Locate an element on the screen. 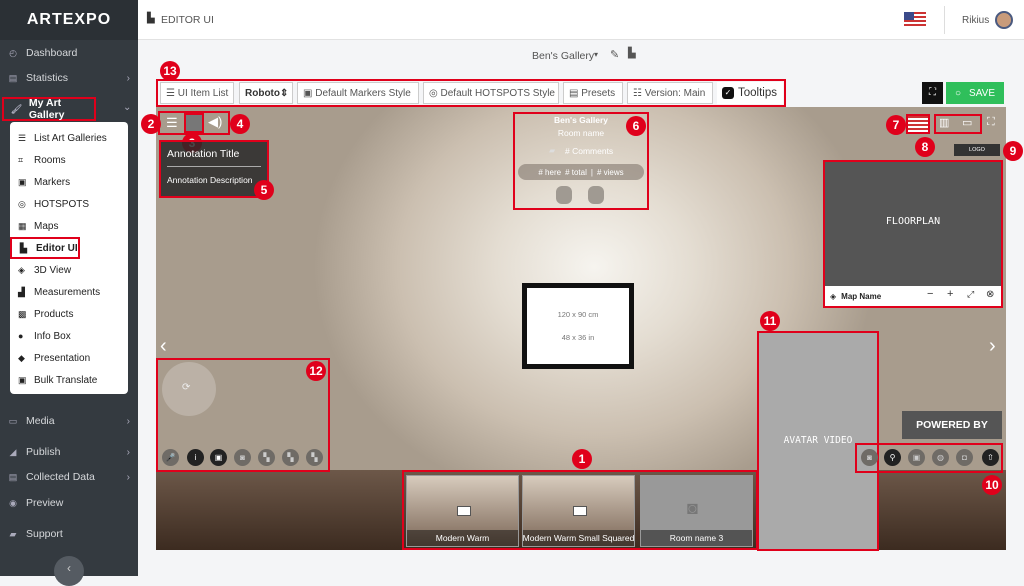  room-thumbnail: ◙ Room name 3 is located at coordinates (696, 511).